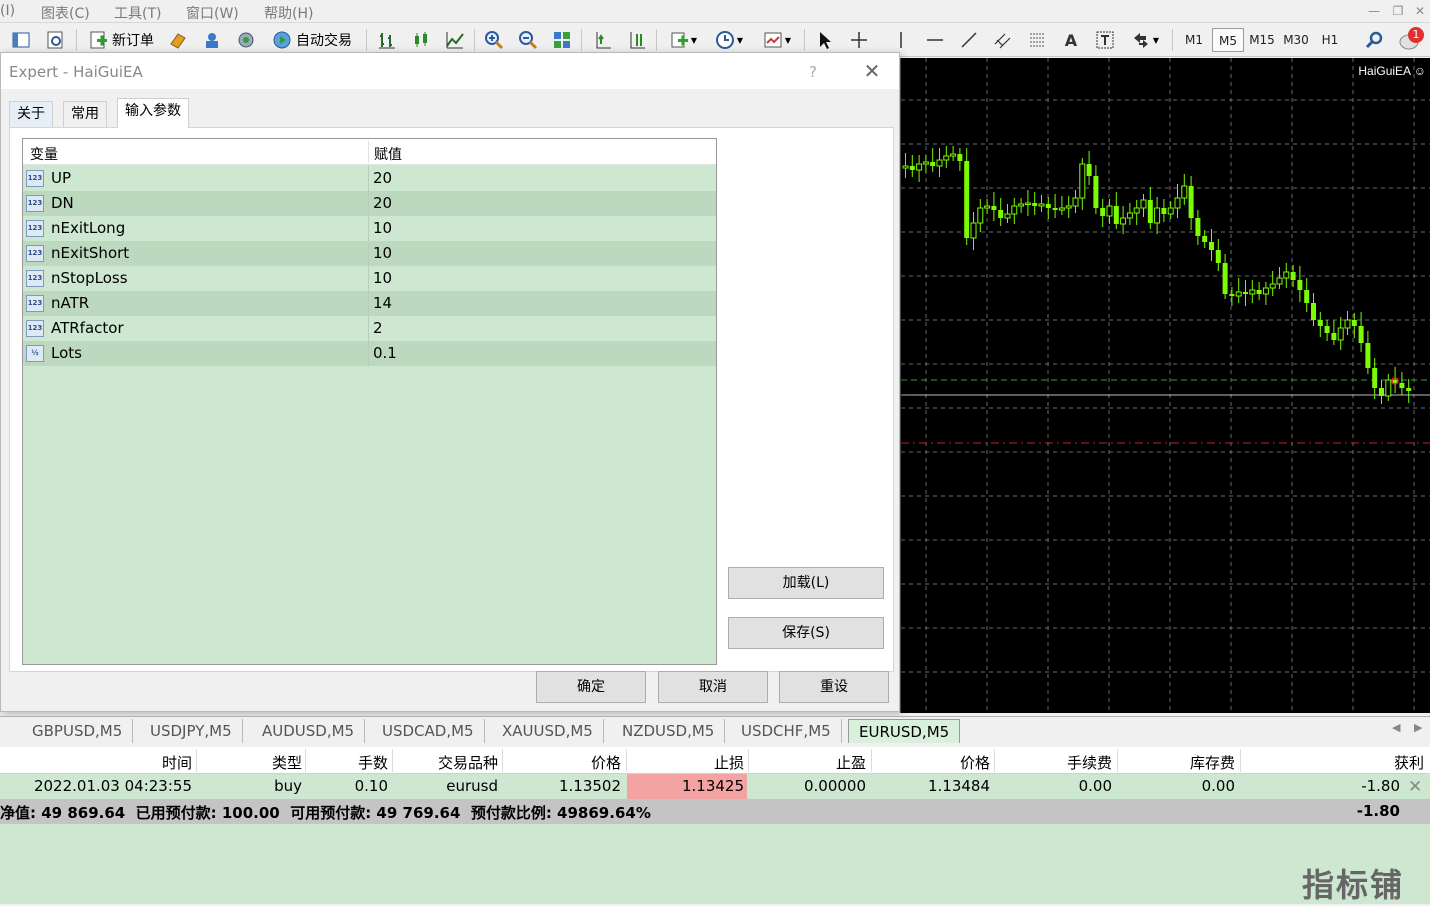 The height and width of the screenshot is (906, 1430). Describe the element at coordinates (935, 40) in the screenshot. I see `horizontal-line-icon` at that location.